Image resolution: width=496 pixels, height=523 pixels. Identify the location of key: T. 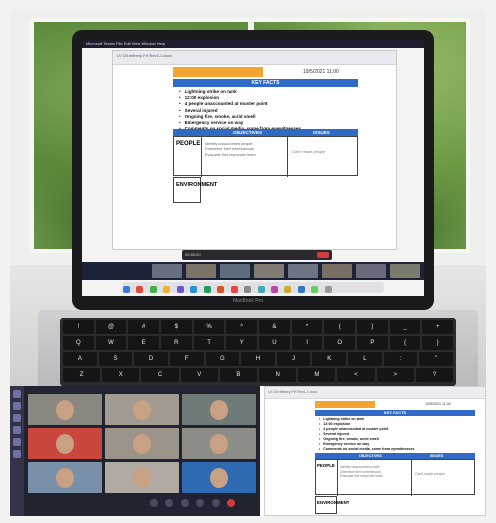
(209, 343).